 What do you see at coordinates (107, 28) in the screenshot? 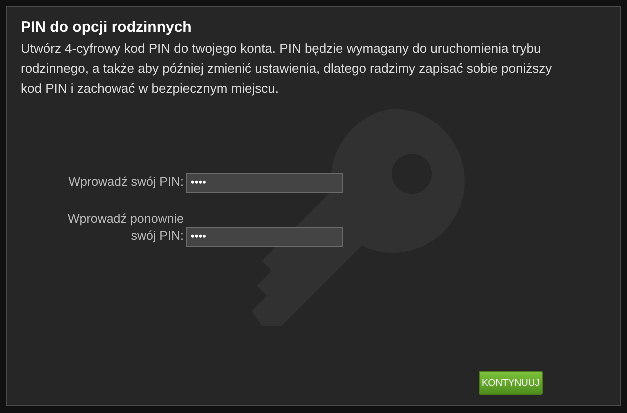
I see `dialog-title: PIN do opcji rodzinnych` at bounding box center [107, 28].